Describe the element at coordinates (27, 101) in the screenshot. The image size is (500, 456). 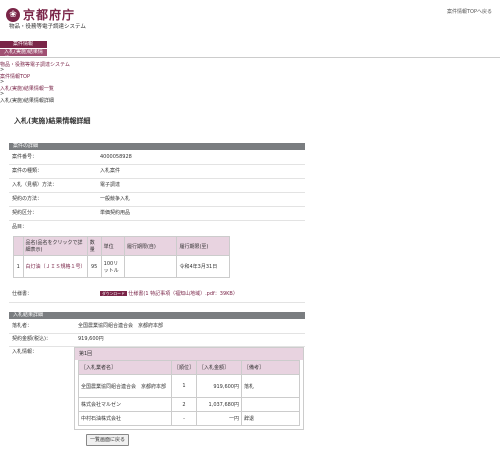
I see `breadcrumb-current: 入札(実施)結果情報詳細` at that location.